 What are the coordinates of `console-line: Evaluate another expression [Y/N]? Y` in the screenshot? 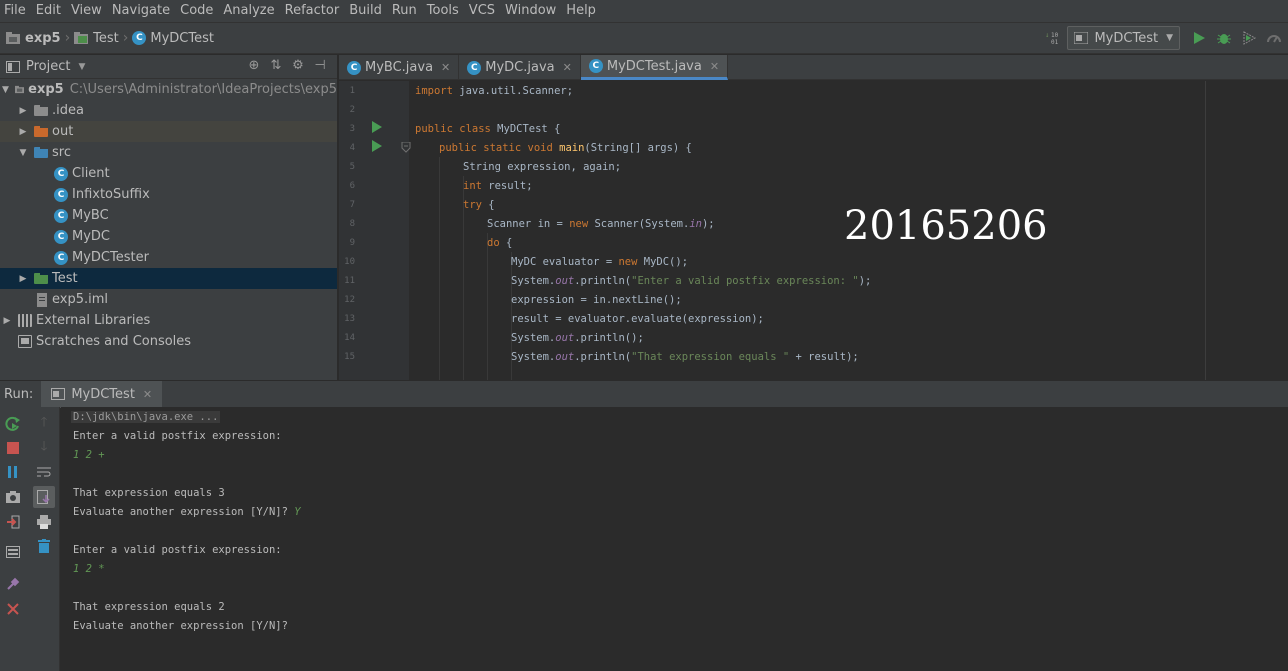 It's located at (187, 512).